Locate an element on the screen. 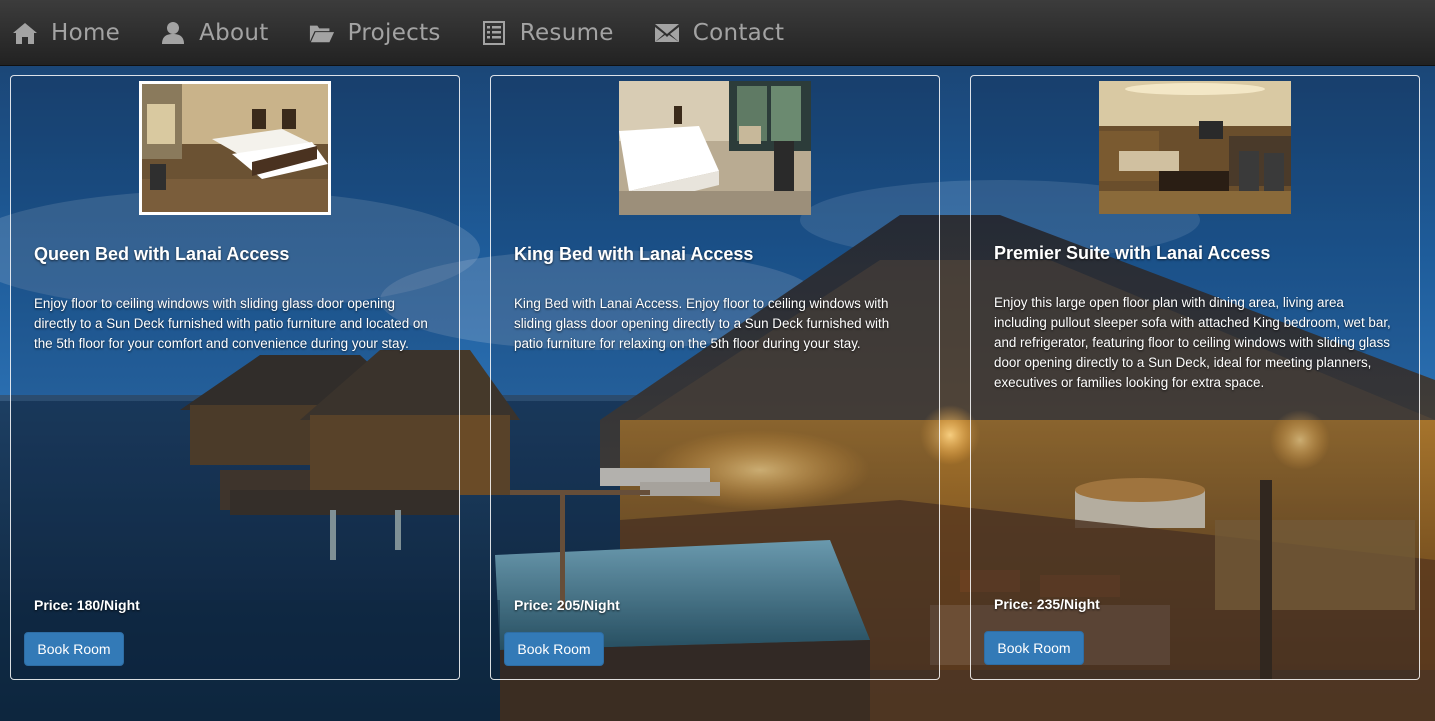 Image resolution: width=1435 pixels, height=721 pixels. nav-projects-label: Projects is located at coordinates (394, 32).